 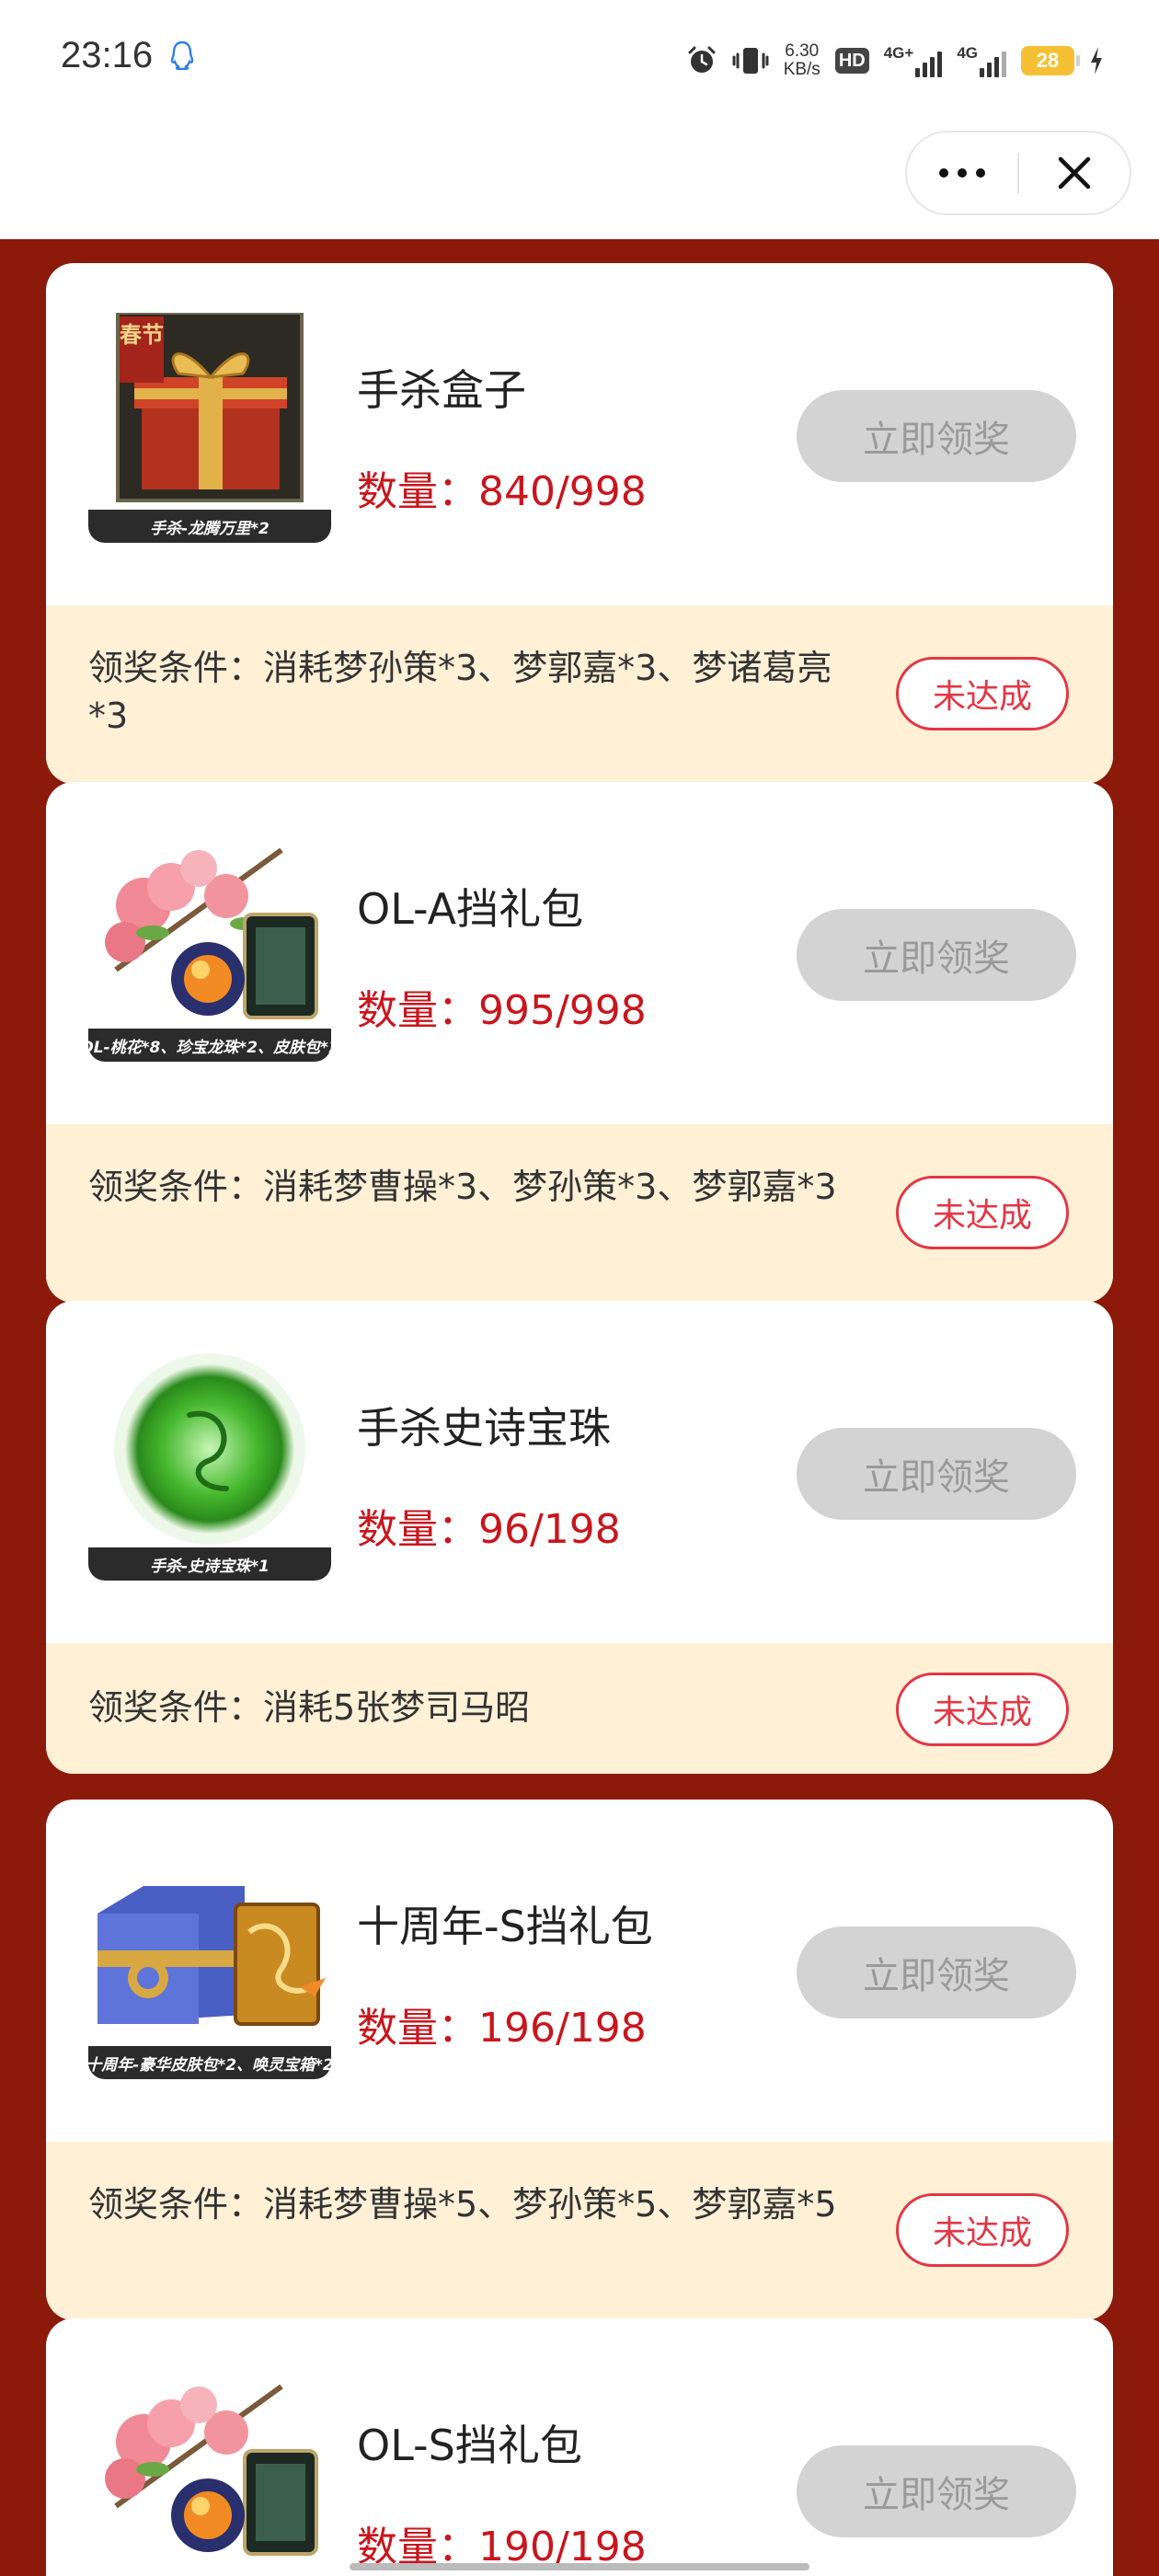 I want to click on battery-icon: 28, so click(x=1050, y=60).